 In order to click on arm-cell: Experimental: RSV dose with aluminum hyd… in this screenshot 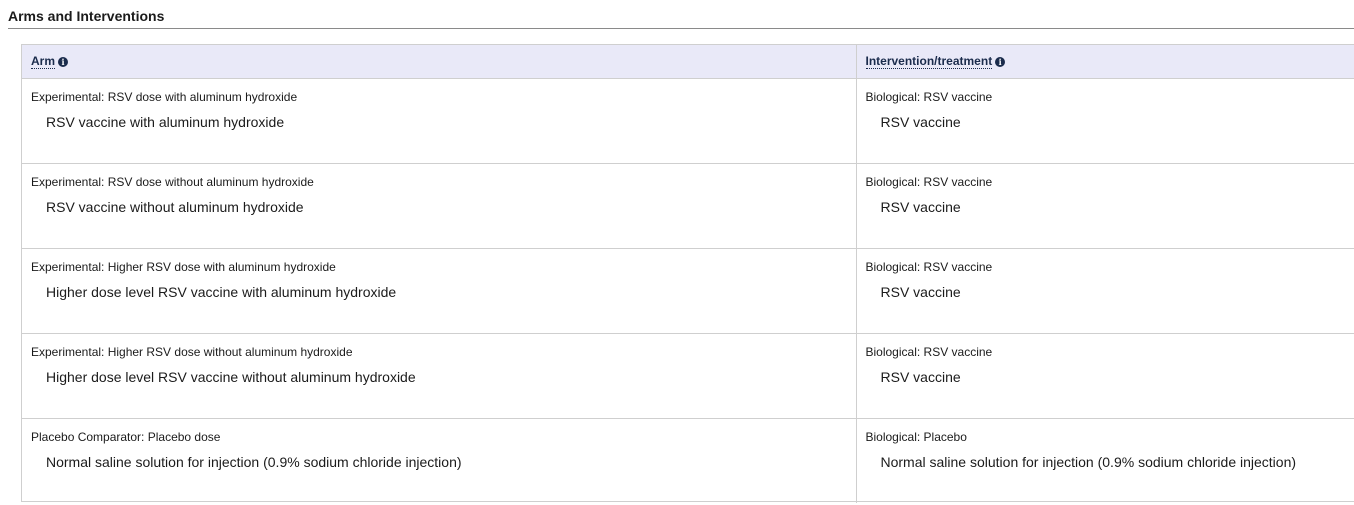, I will do `click(439, 121)`.